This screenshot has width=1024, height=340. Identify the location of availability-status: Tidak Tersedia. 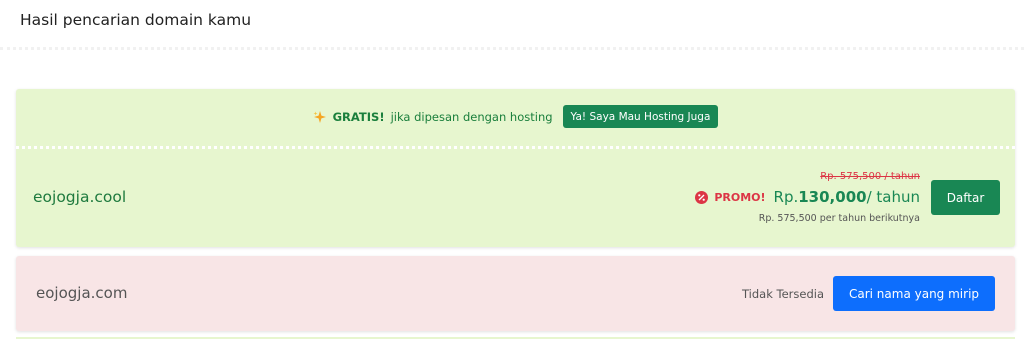
(782, 294).